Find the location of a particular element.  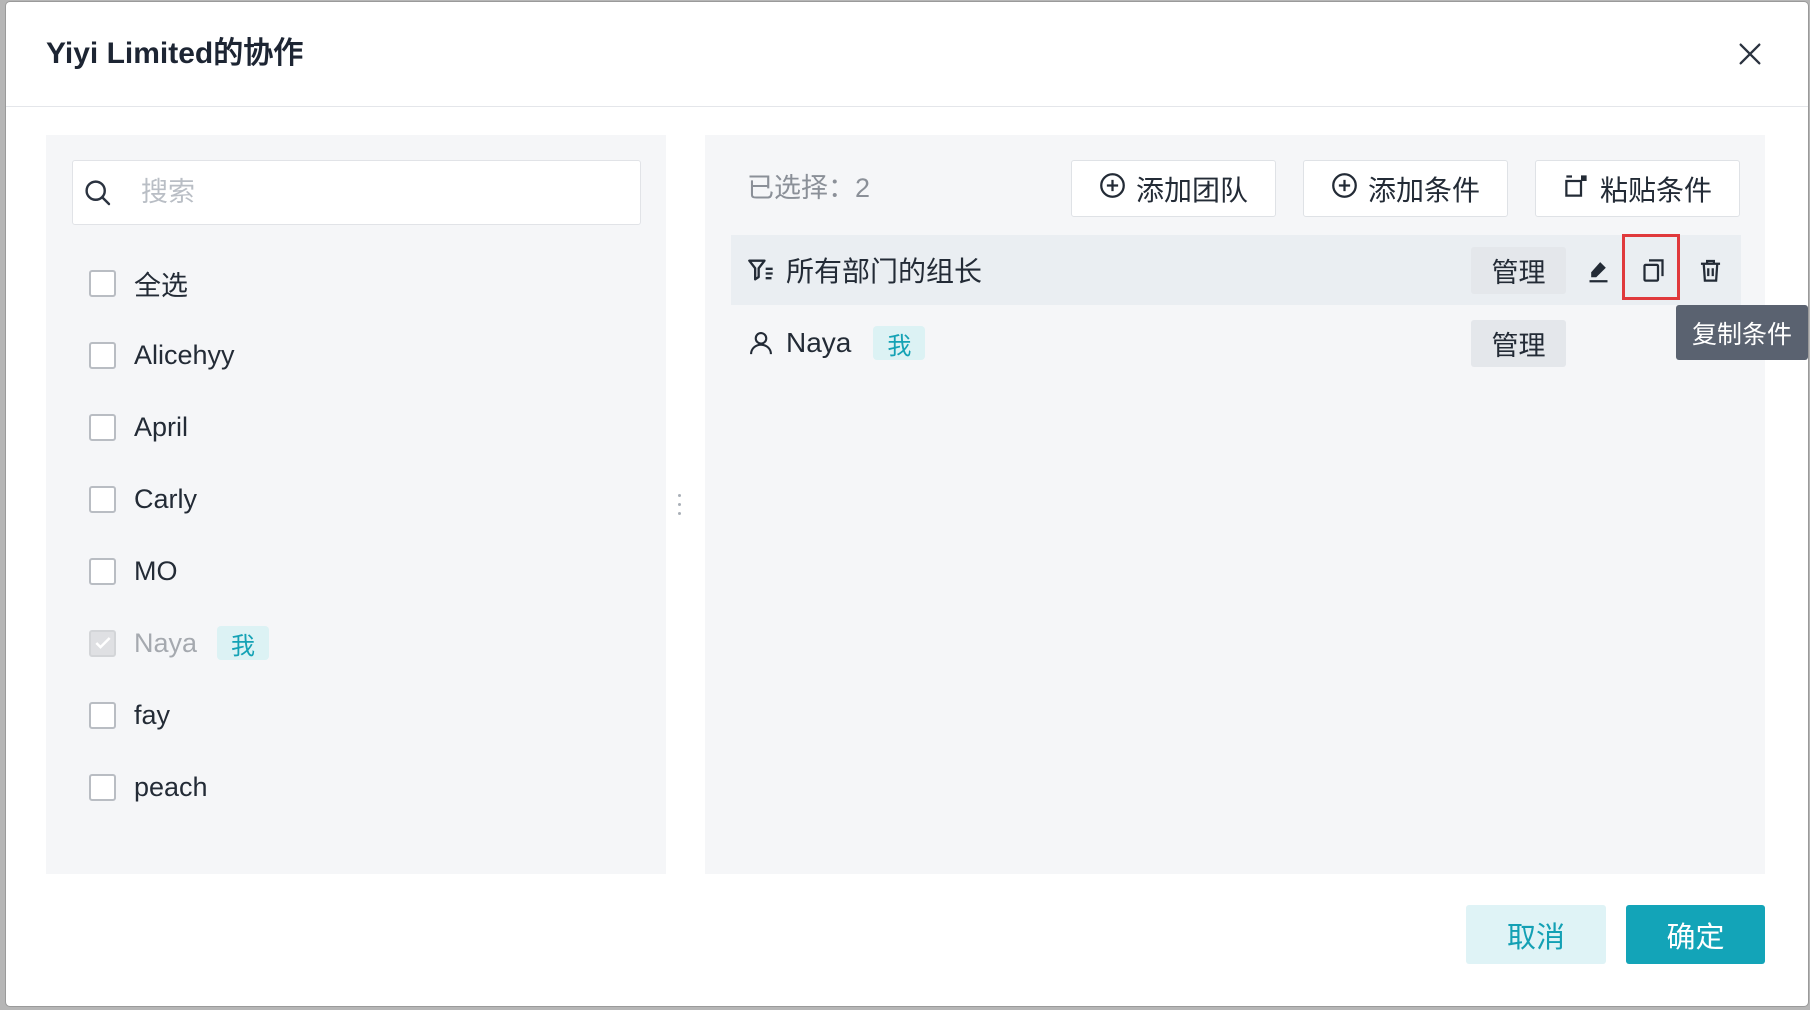

condition-label: 所有部门的组长 is located at coordinates (884, 271).